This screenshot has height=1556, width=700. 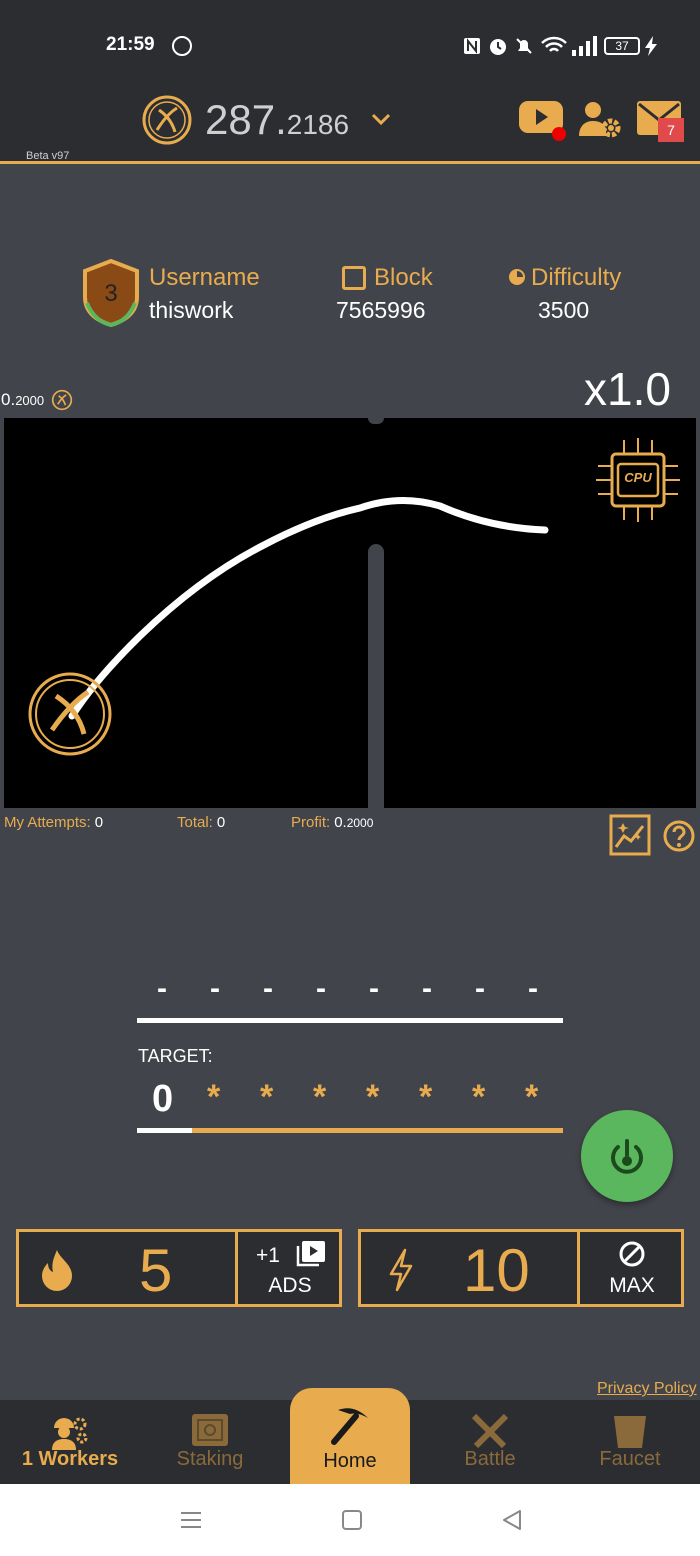 I want to click on app-header: 287.2186 Beta v97, so click(x=350, y=125).